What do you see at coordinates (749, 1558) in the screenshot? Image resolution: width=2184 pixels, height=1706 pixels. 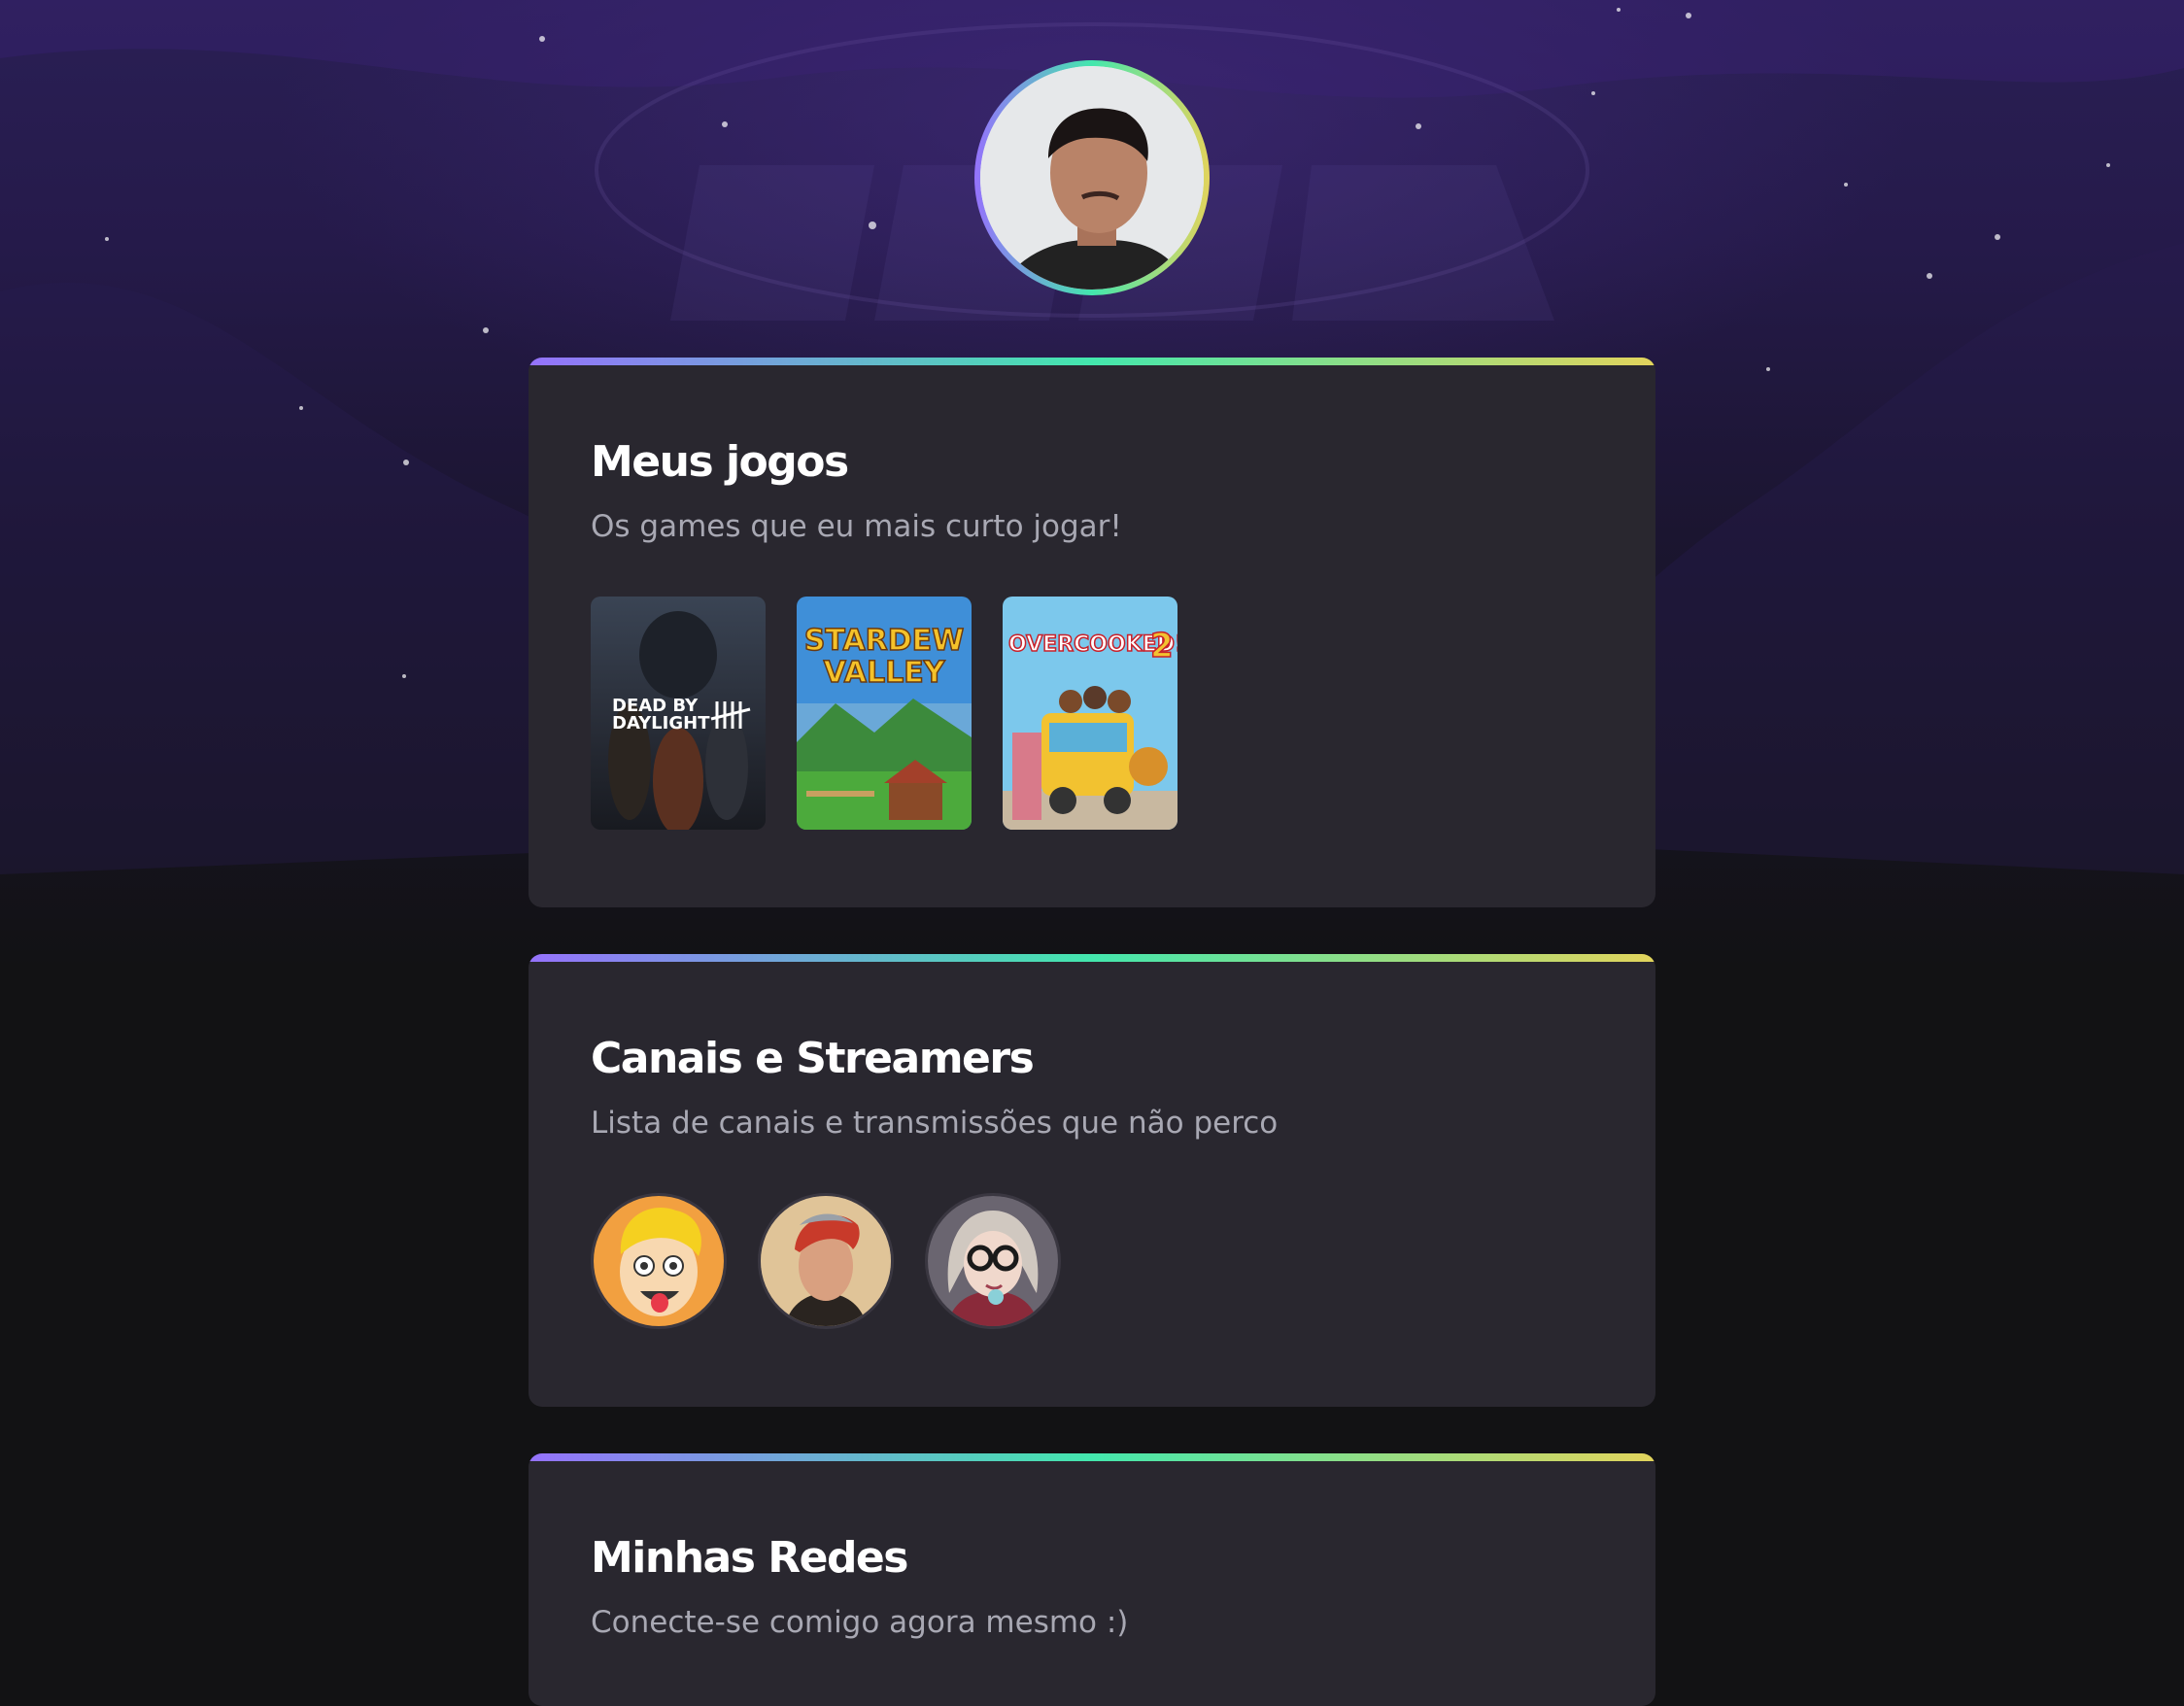 I see `social-title: Minhas Redes` at bounding box center [749, 1558].